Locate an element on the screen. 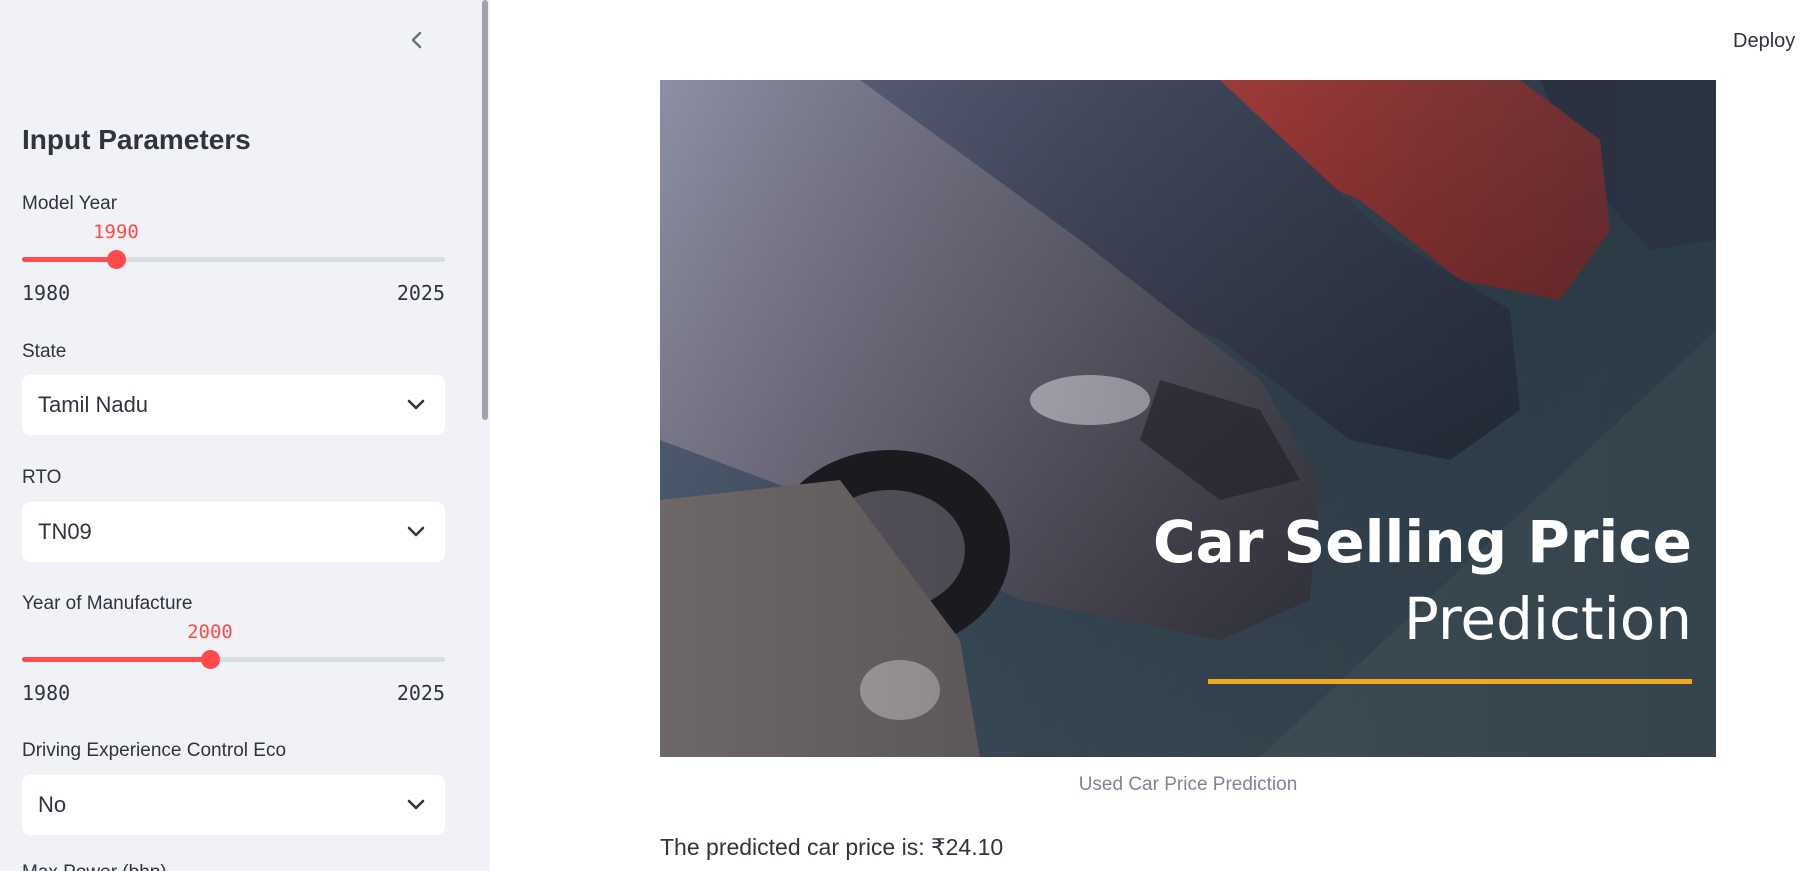 This screenshot has width=1810, height=871. max-power-label: Max Power (bhp) is located at coordinates (94, 866).